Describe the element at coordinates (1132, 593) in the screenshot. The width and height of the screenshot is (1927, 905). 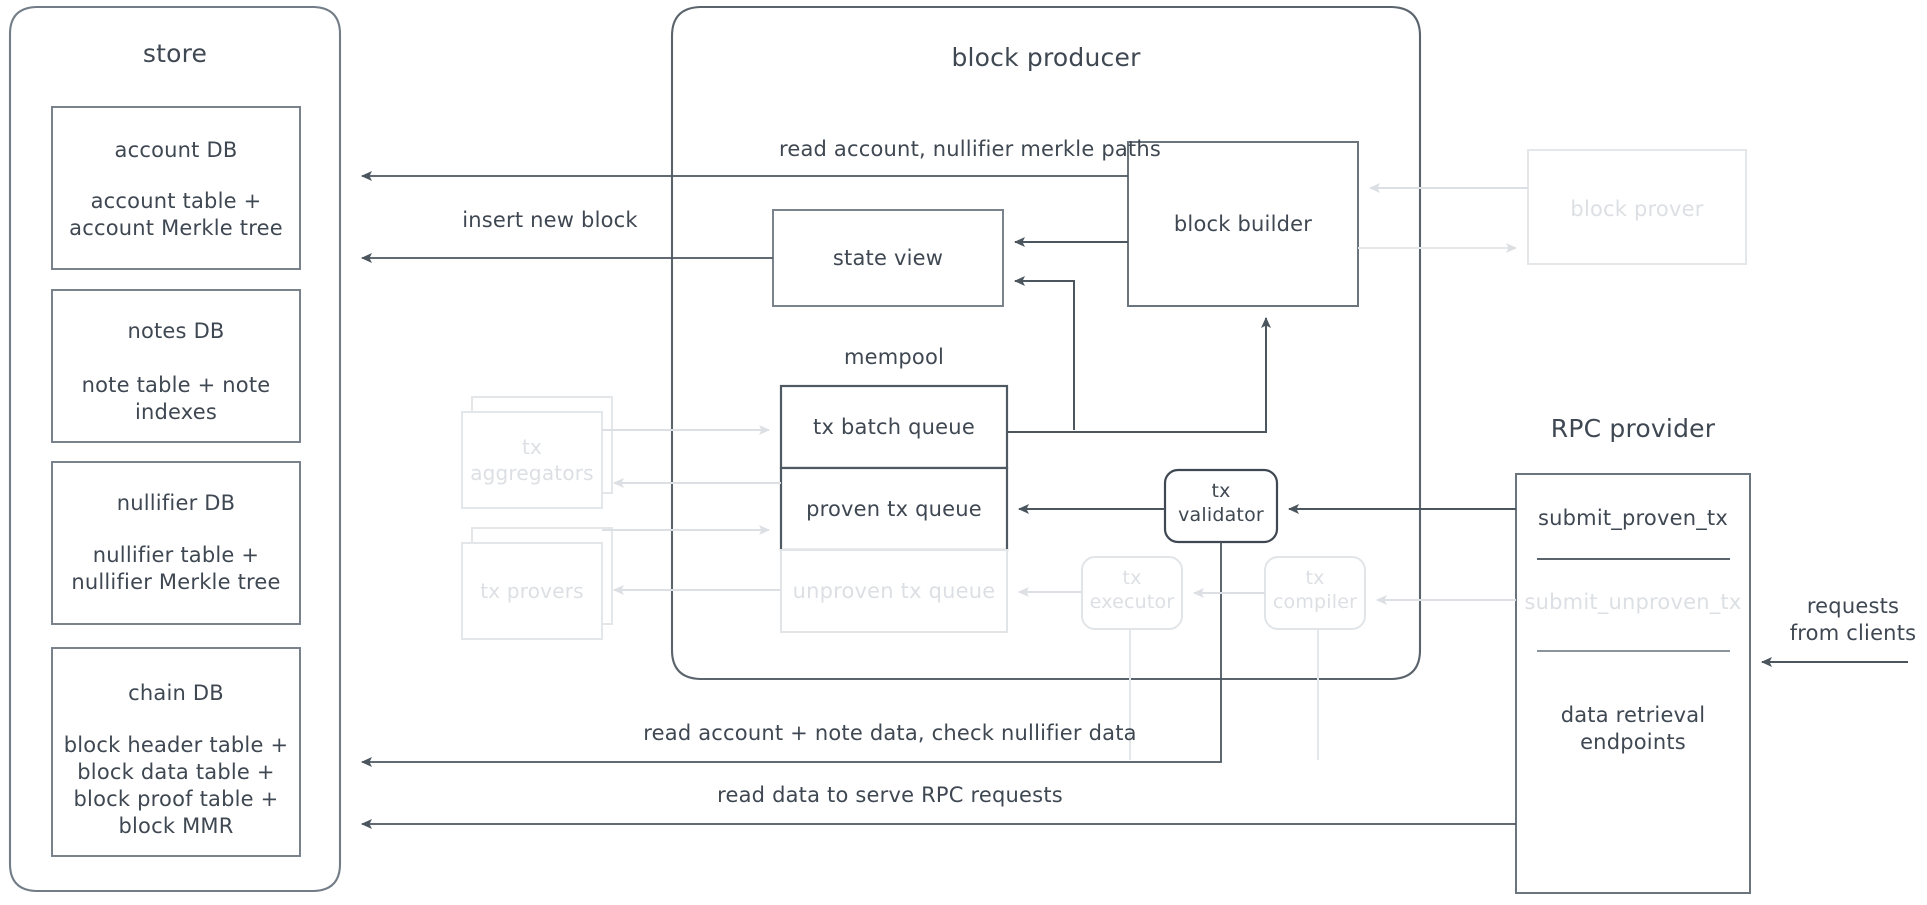
I see `tx-executor-box` at that location.